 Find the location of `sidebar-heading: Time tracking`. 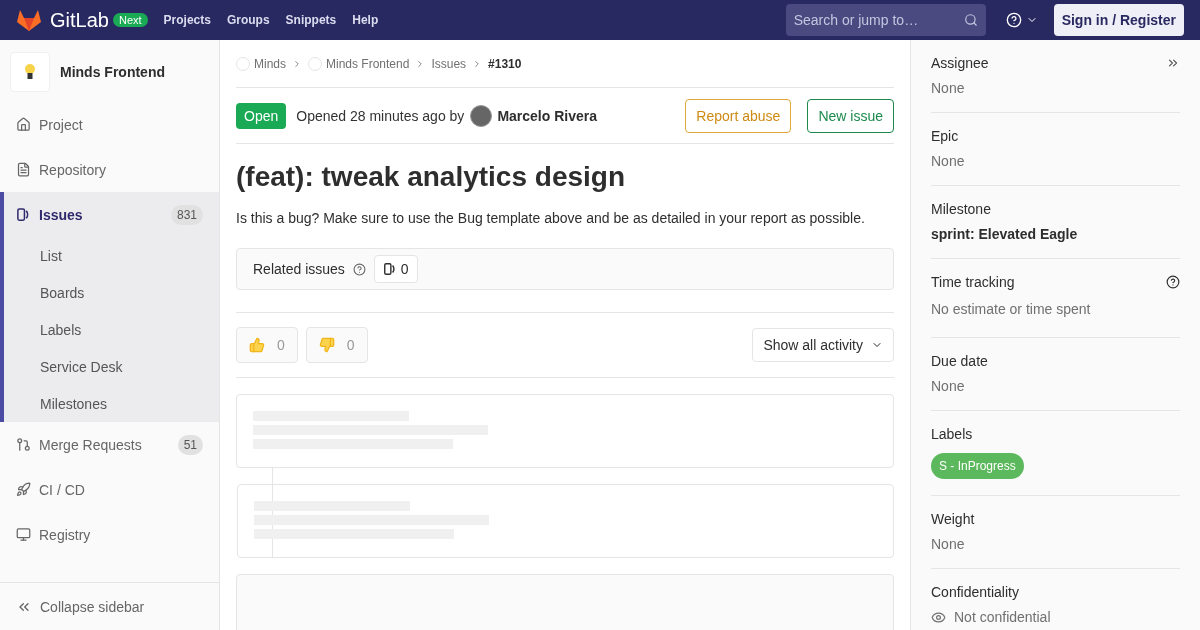

sidebar-heading: Time tracking is located at coordinates (973, 282).